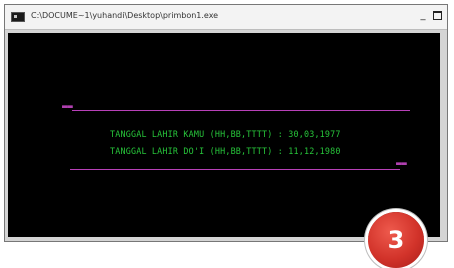 This screenshot has width=454, height=268. Describe the element at coordinates (235, 169) in the screenshot. I see `divider-bottom` at that location.